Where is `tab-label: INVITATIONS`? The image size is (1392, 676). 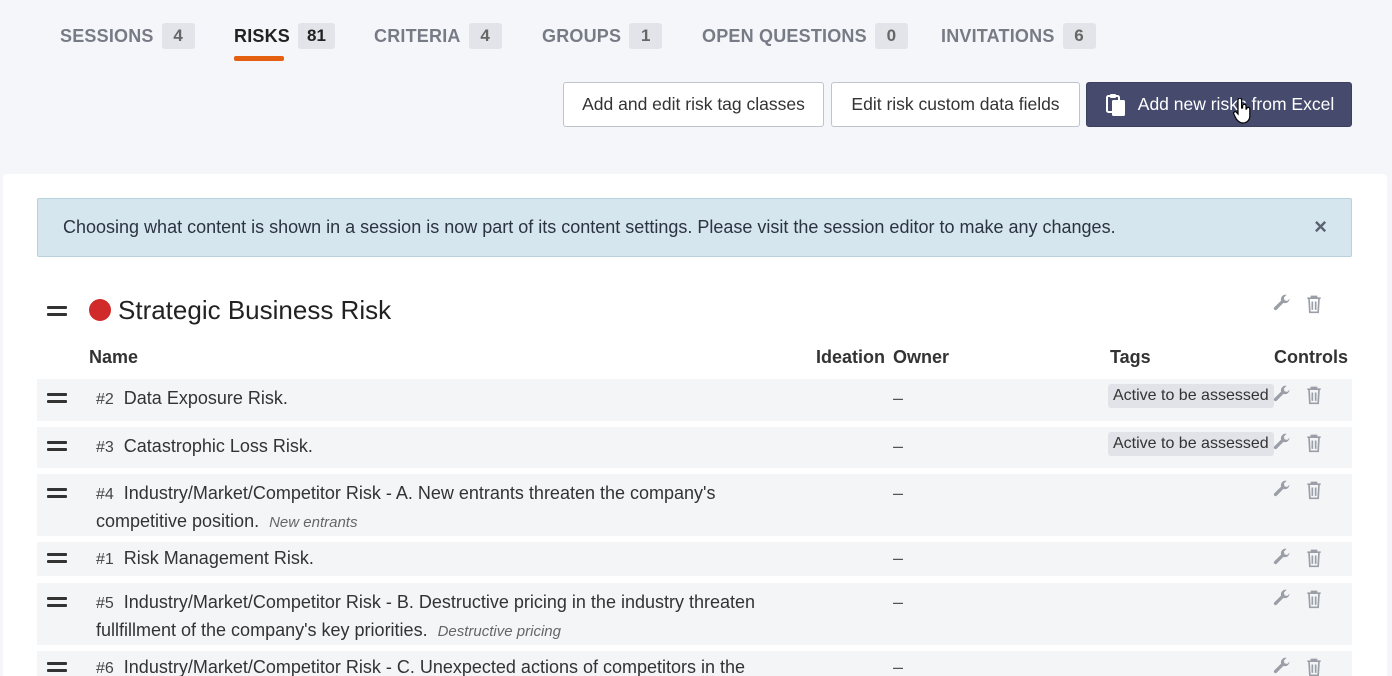 tab-label: INVITATIONS is located at coordinates (998, 35).